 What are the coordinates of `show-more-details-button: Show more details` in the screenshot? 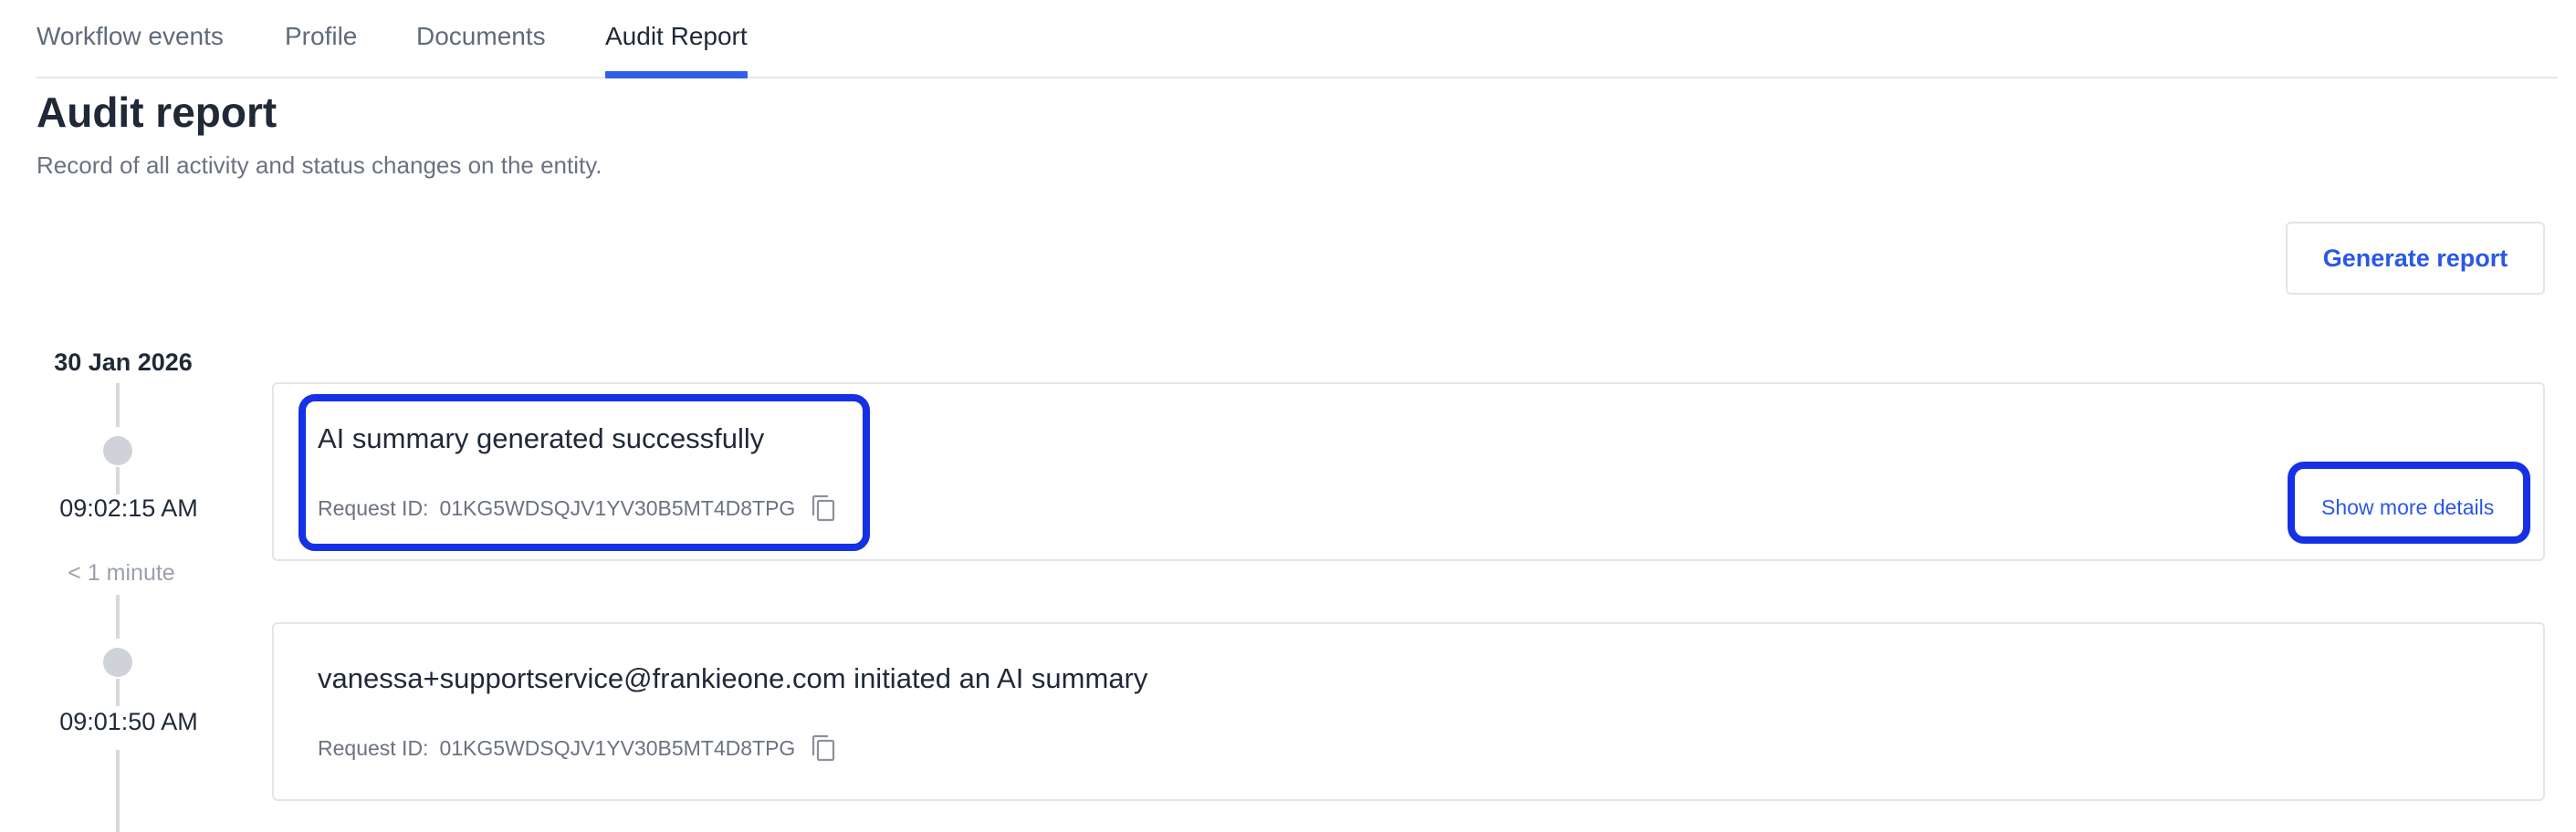 It's located at (2408, 508).